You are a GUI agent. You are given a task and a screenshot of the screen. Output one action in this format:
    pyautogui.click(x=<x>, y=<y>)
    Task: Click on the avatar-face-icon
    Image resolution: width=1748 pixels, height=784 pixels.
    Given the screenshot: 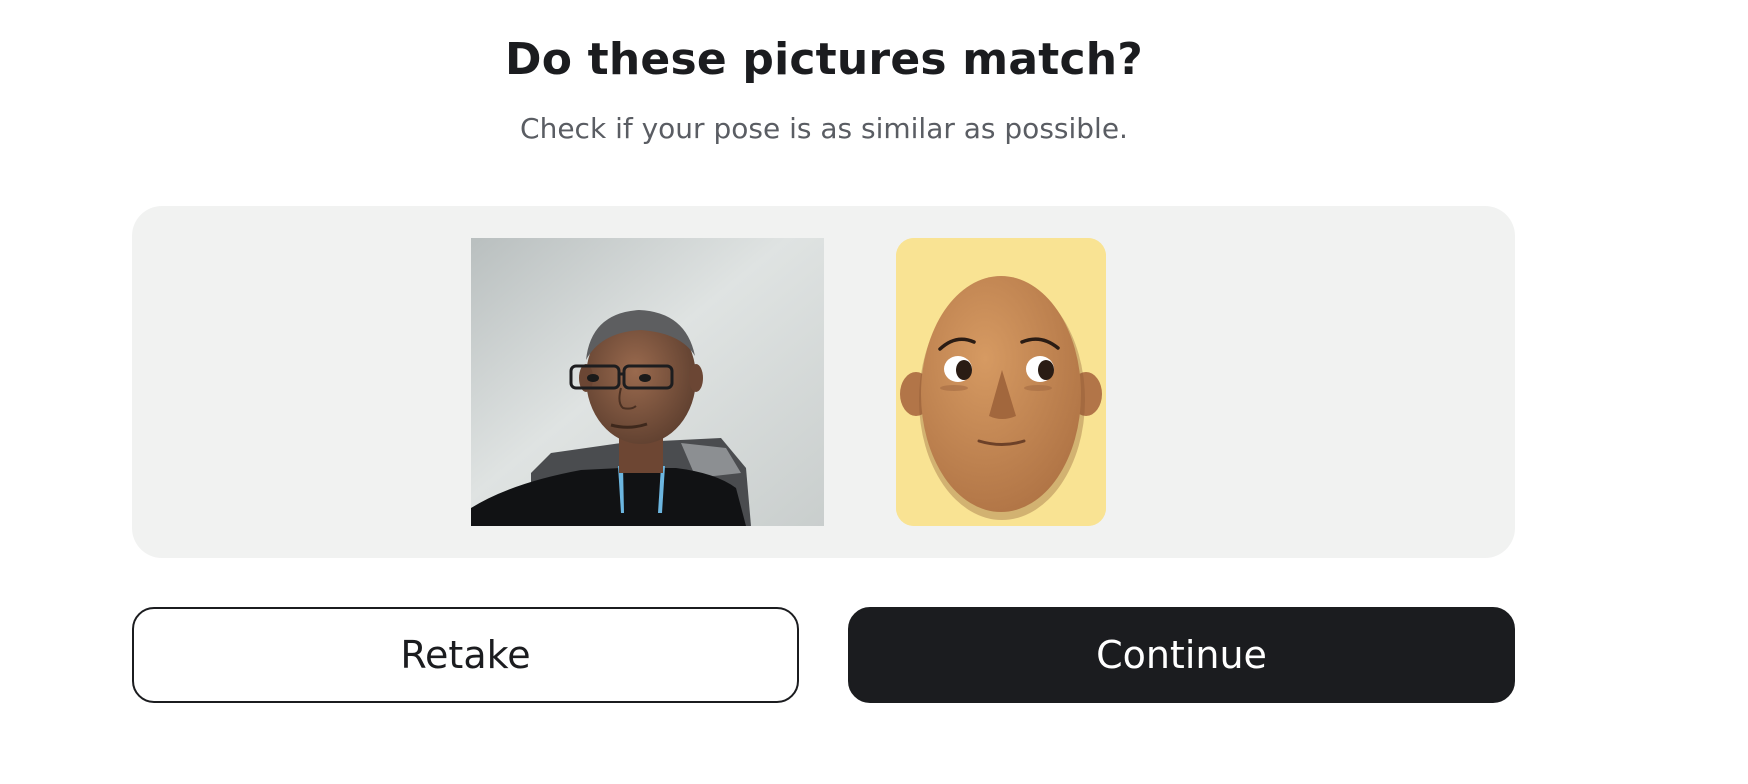 What is the action you would take?
    pyautogui.click(x=1001, y=382)
    